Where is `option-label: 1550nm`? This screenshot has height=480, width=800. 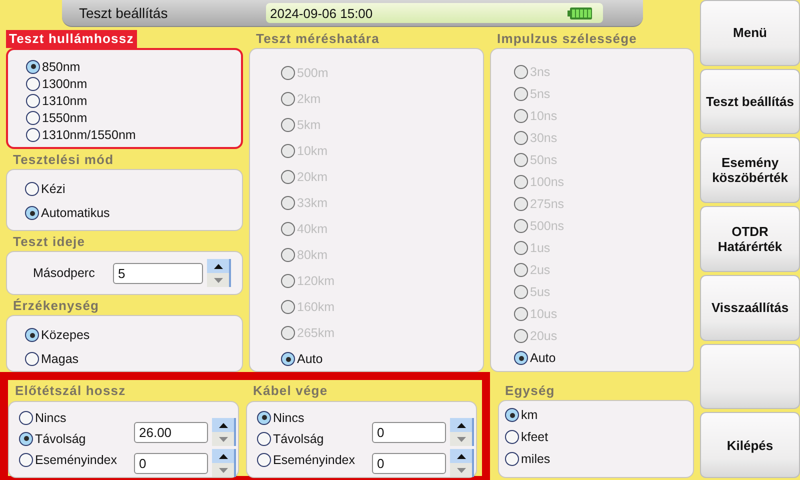 option-label: 1550nm is located at coordinates (65, 117).